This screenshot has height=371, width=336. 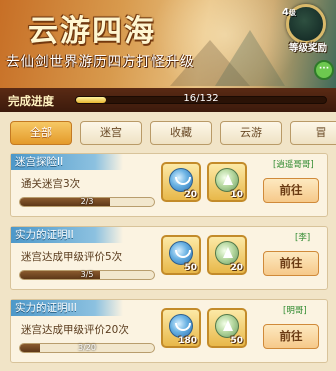 I want to click on tab-maze: 迷宫, so click(x=111, y=133).